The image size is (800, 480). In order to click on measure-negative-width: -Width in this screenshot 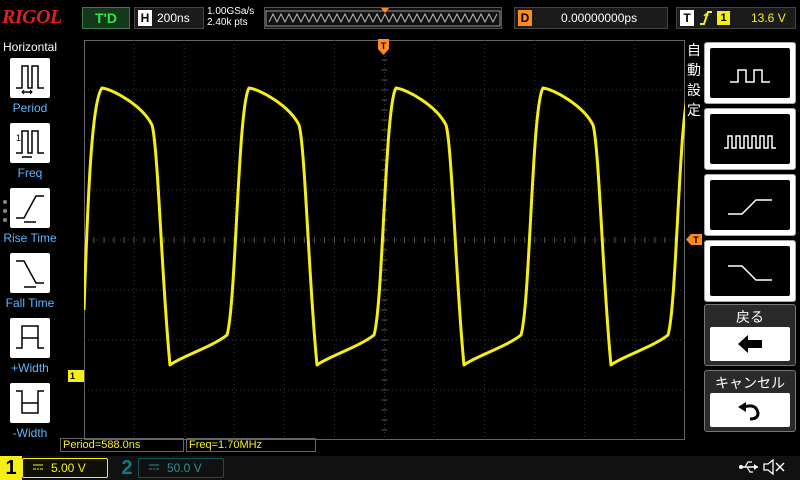, I will do `click(30, 415)`.